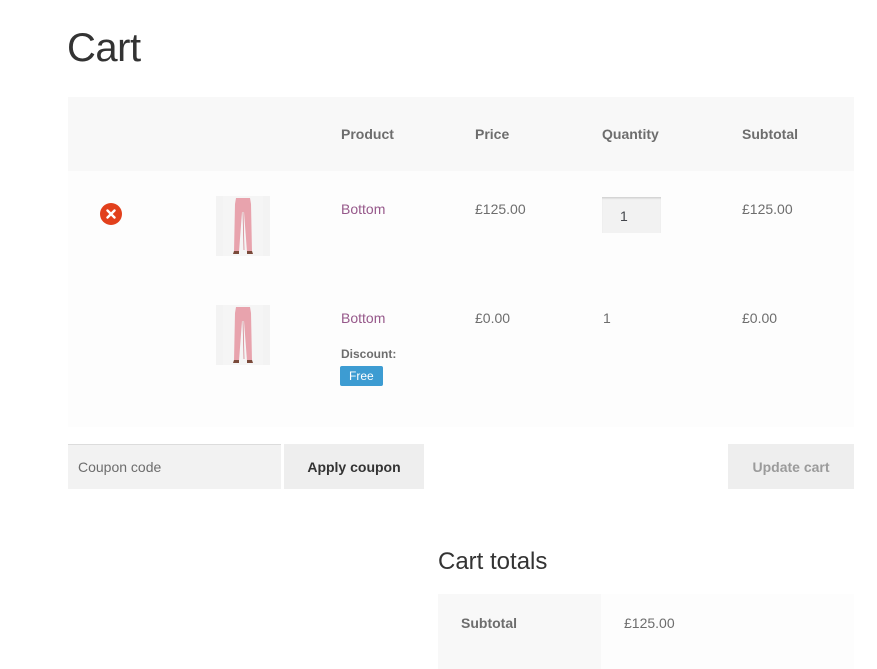 This screenshot has height=669, width=877. Describe the element at coordinates (493, 318) in the screenshot. I see `price-value: £0.00` at that location.